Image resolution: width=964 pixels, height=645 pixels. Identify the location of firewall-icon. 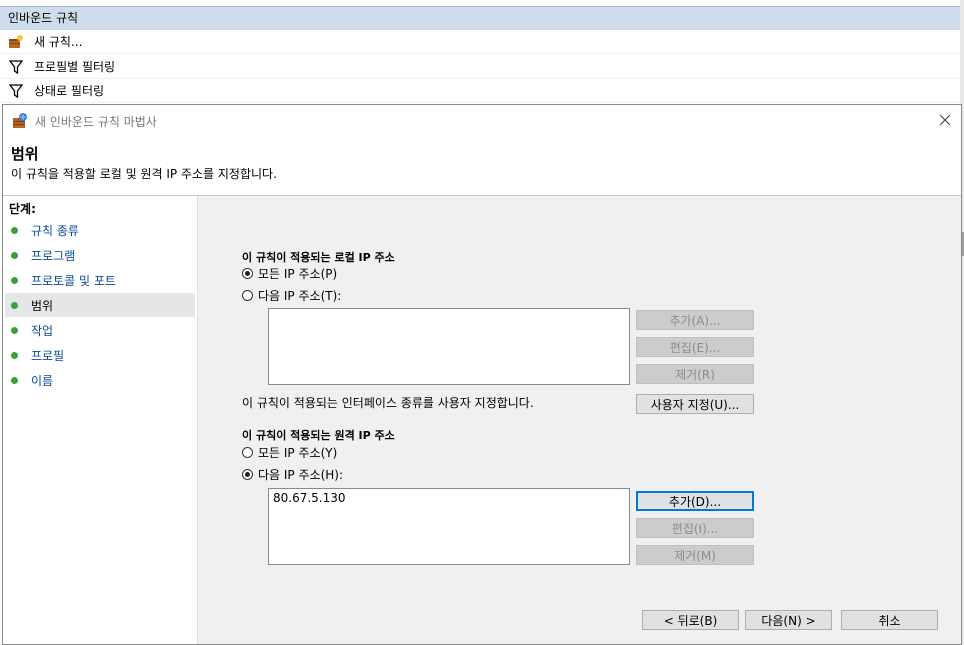
(20, 121).